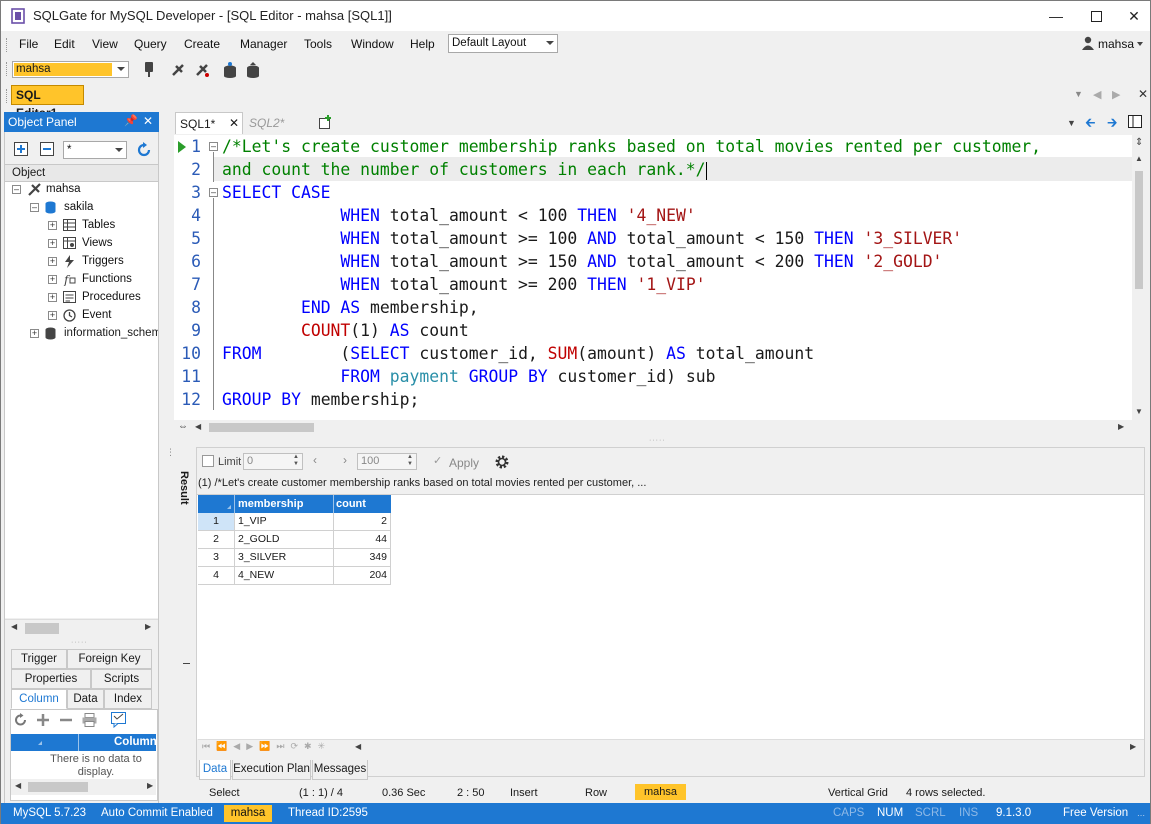 The image size is (1151, 824). Describe the element at coordinates (271, 770) in the screenshot. I see `tab-execution-plan: Execution Plan` at that location.